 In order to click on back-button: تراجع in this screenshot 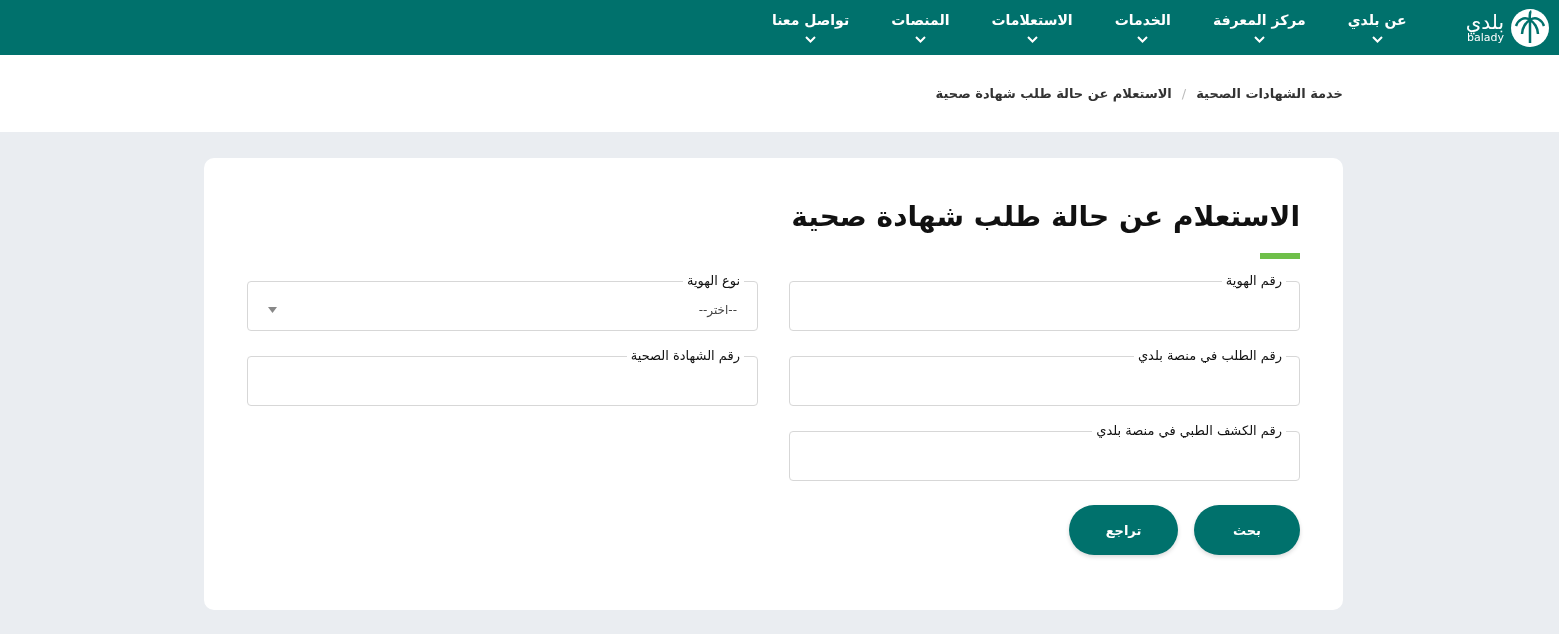, I will do `click(1123, 530)`.